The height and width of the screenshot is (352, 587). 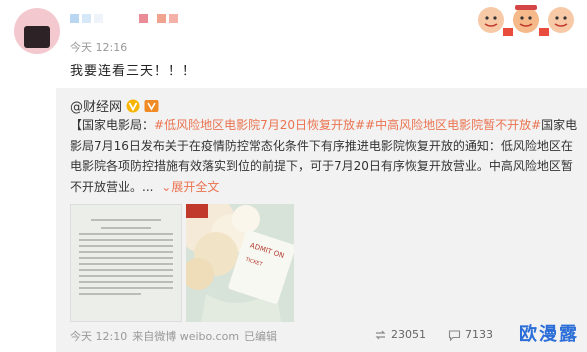 What do you see at coordinates (259, 125) in the screenshot?
I see `hashtag-low-risk: #低风险地区电影院7月20日恢复开放#` at bounding box center [259, 125].